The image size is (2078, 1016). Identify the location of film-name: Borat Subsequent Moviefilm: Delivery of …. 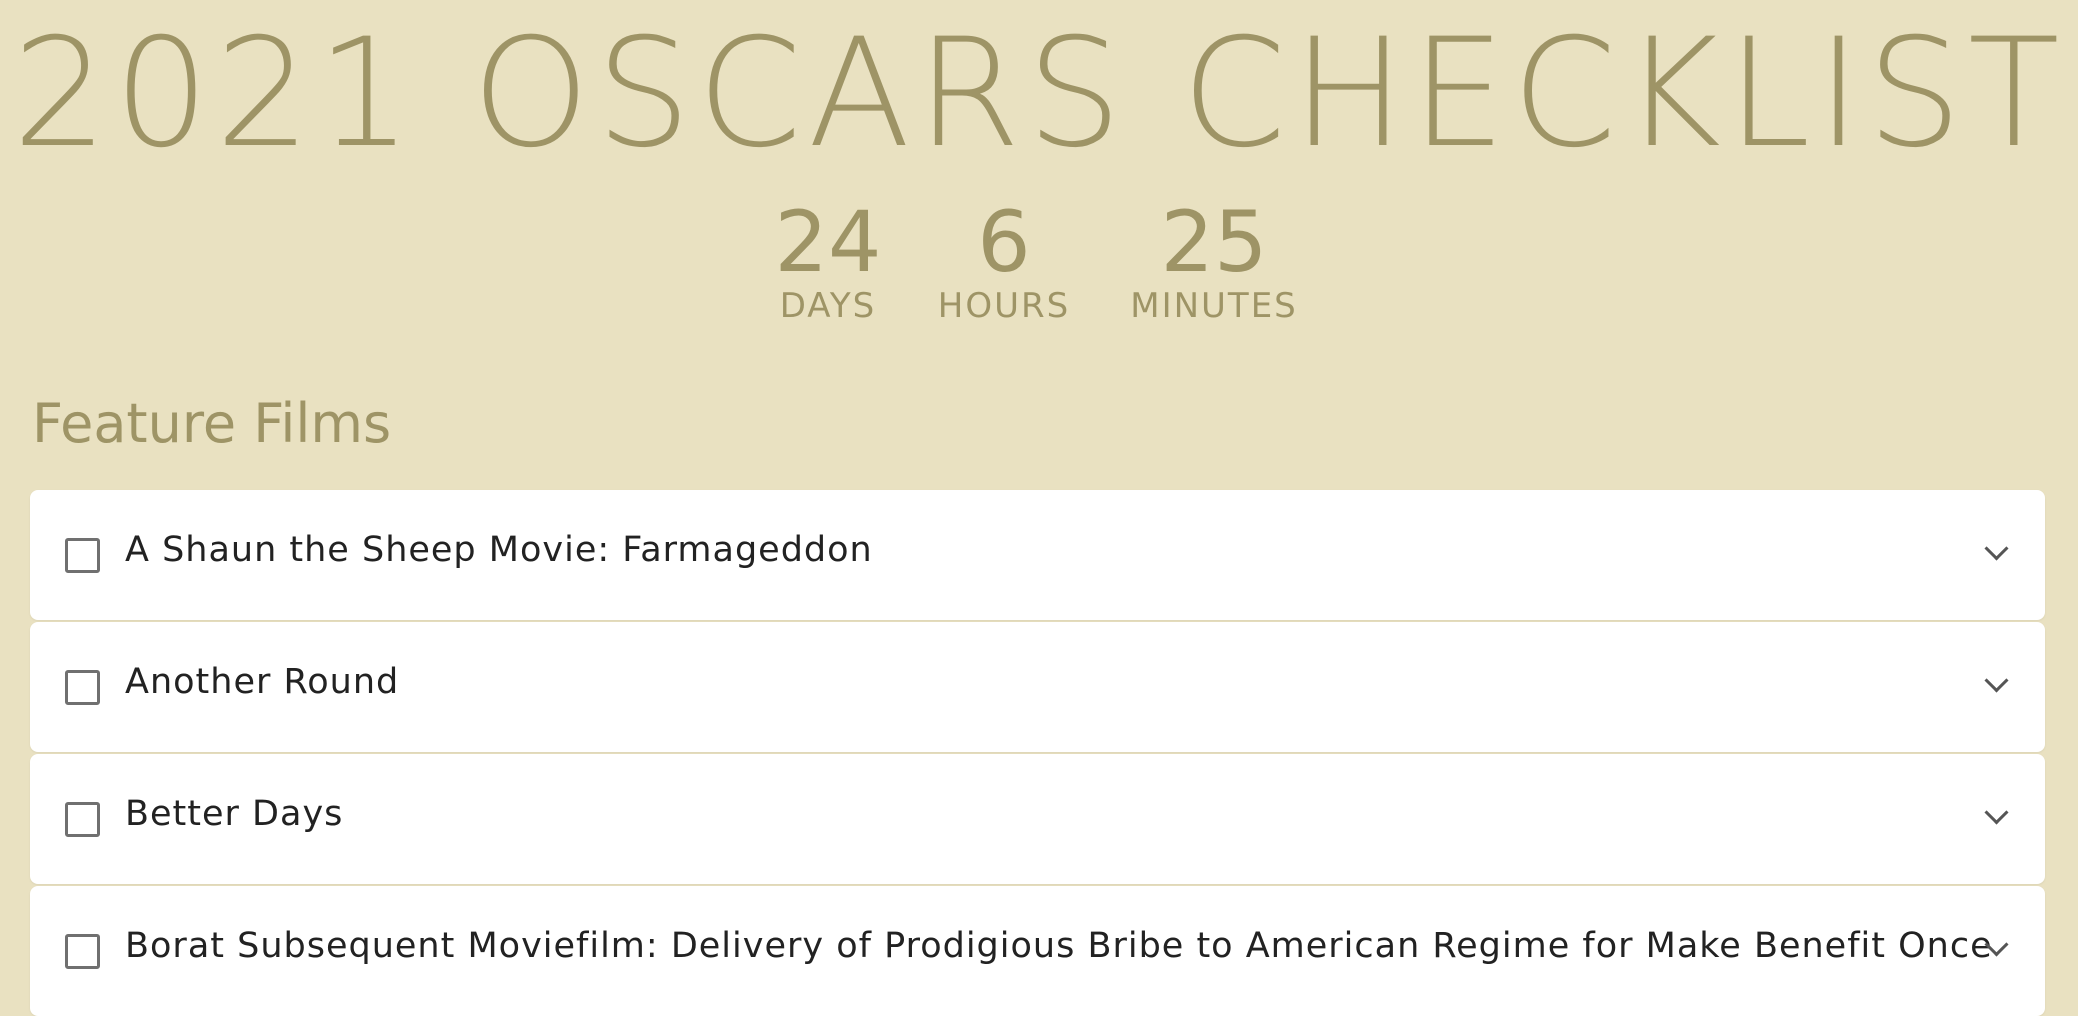
(1059, 946).